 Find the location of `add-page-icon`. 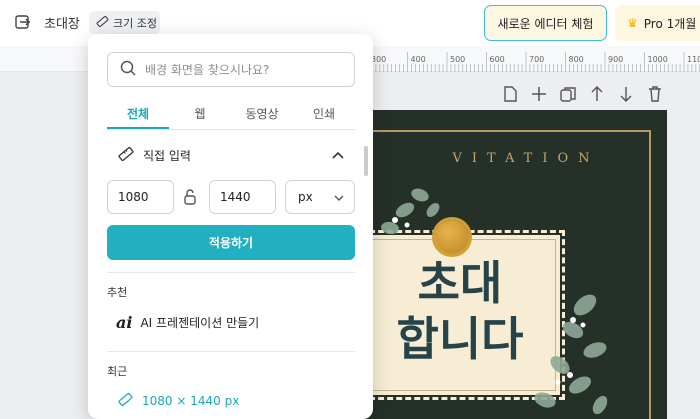

add-page-icon is located at coordinates (539, 94).